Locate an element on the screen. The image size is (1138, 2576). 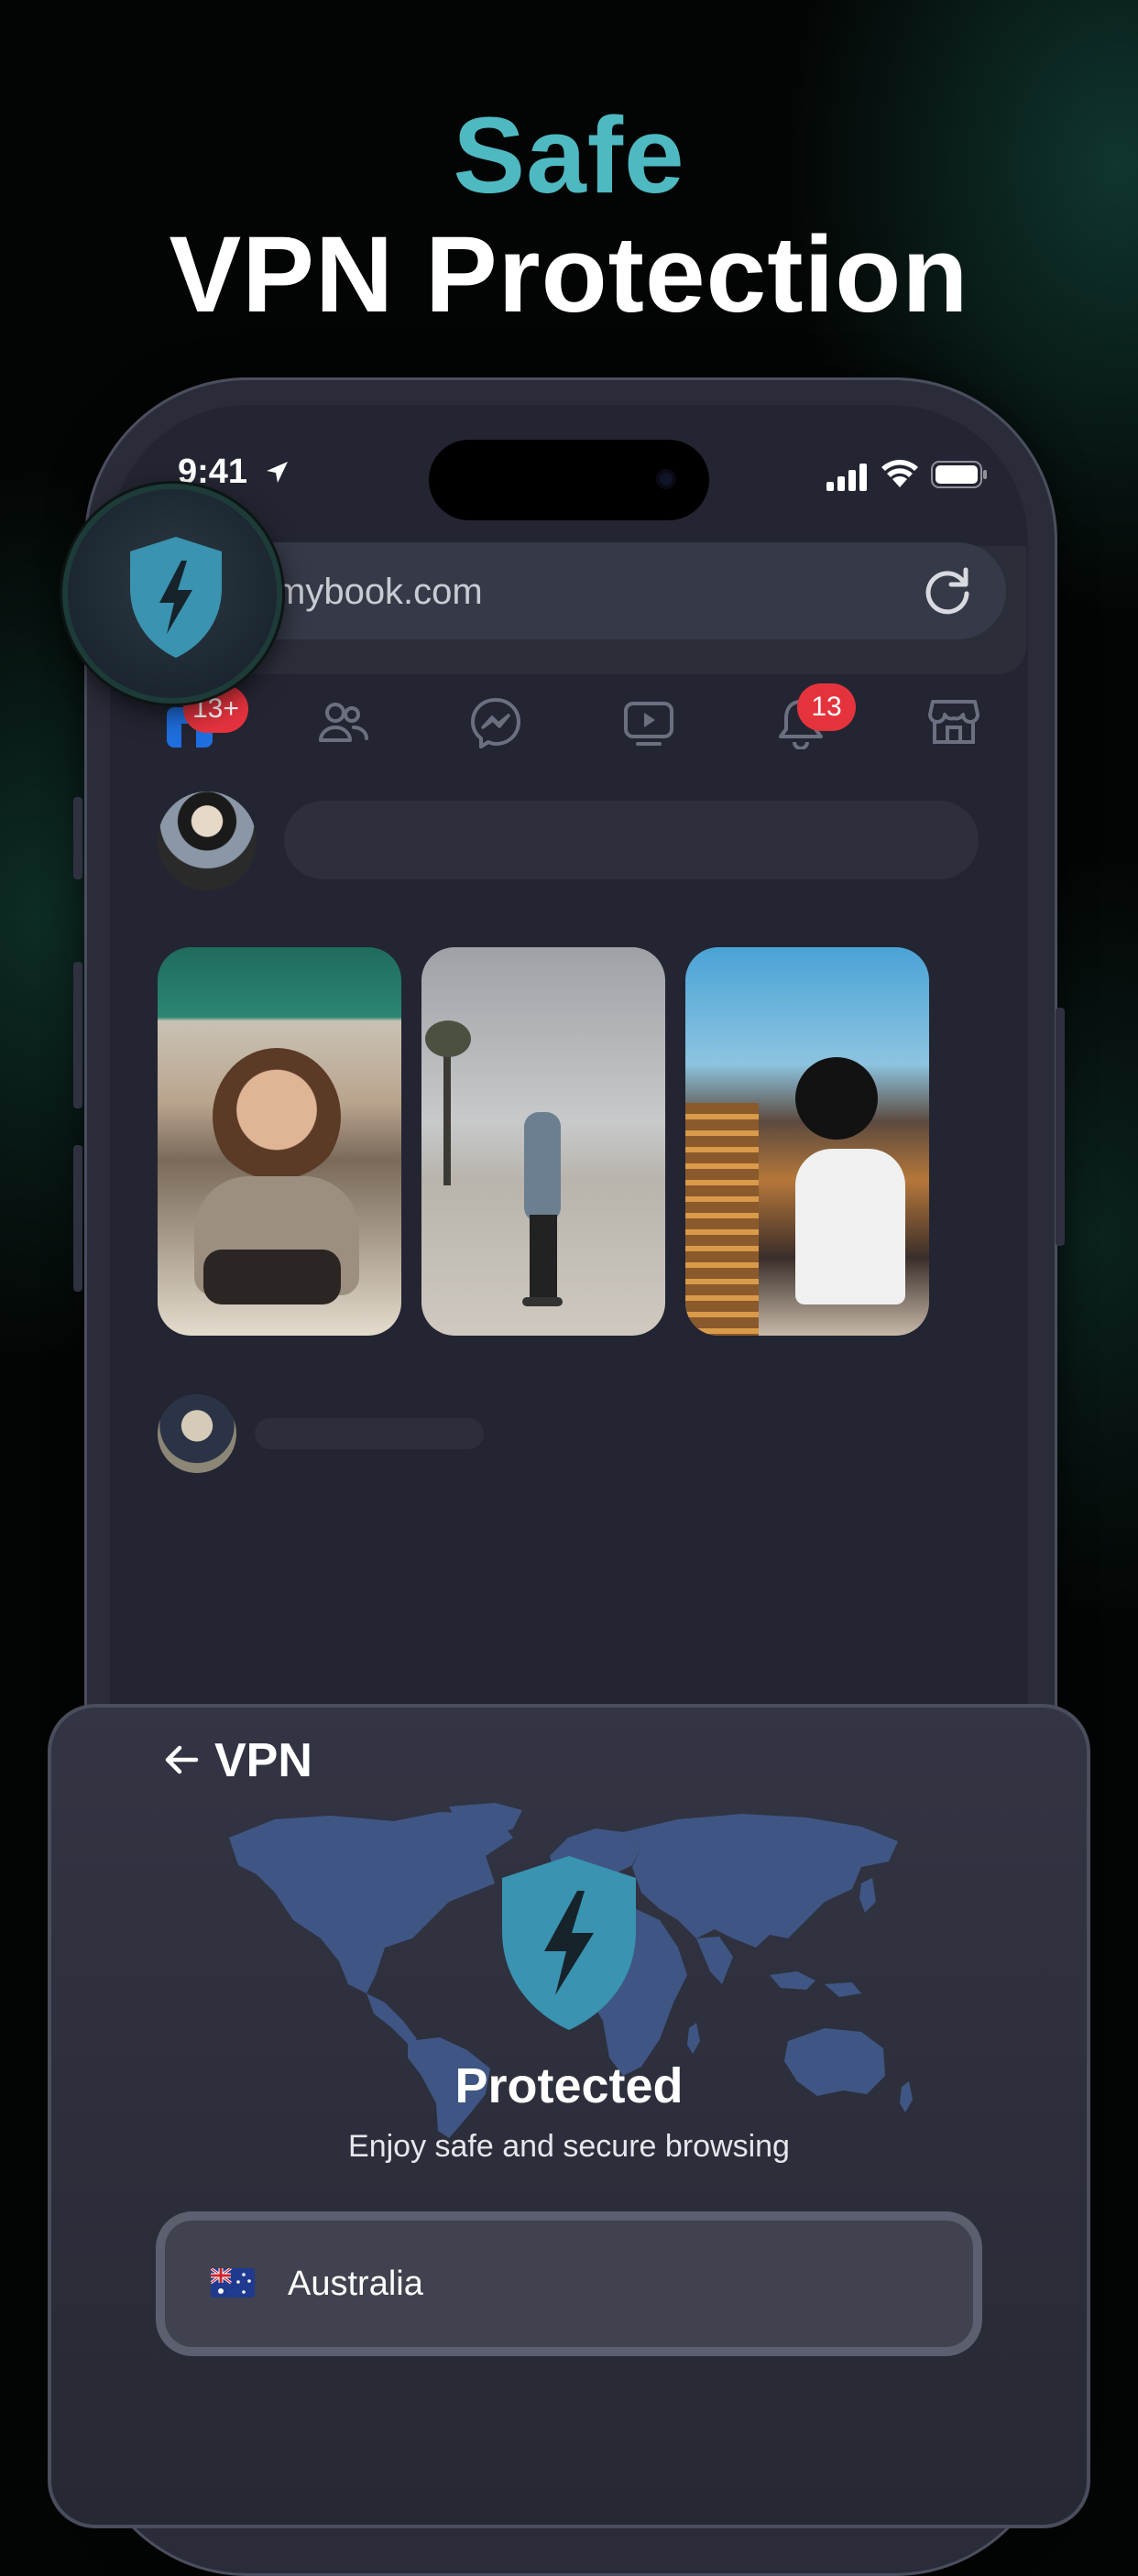
headline-accent: Safe is located at coordinates (569, 156).